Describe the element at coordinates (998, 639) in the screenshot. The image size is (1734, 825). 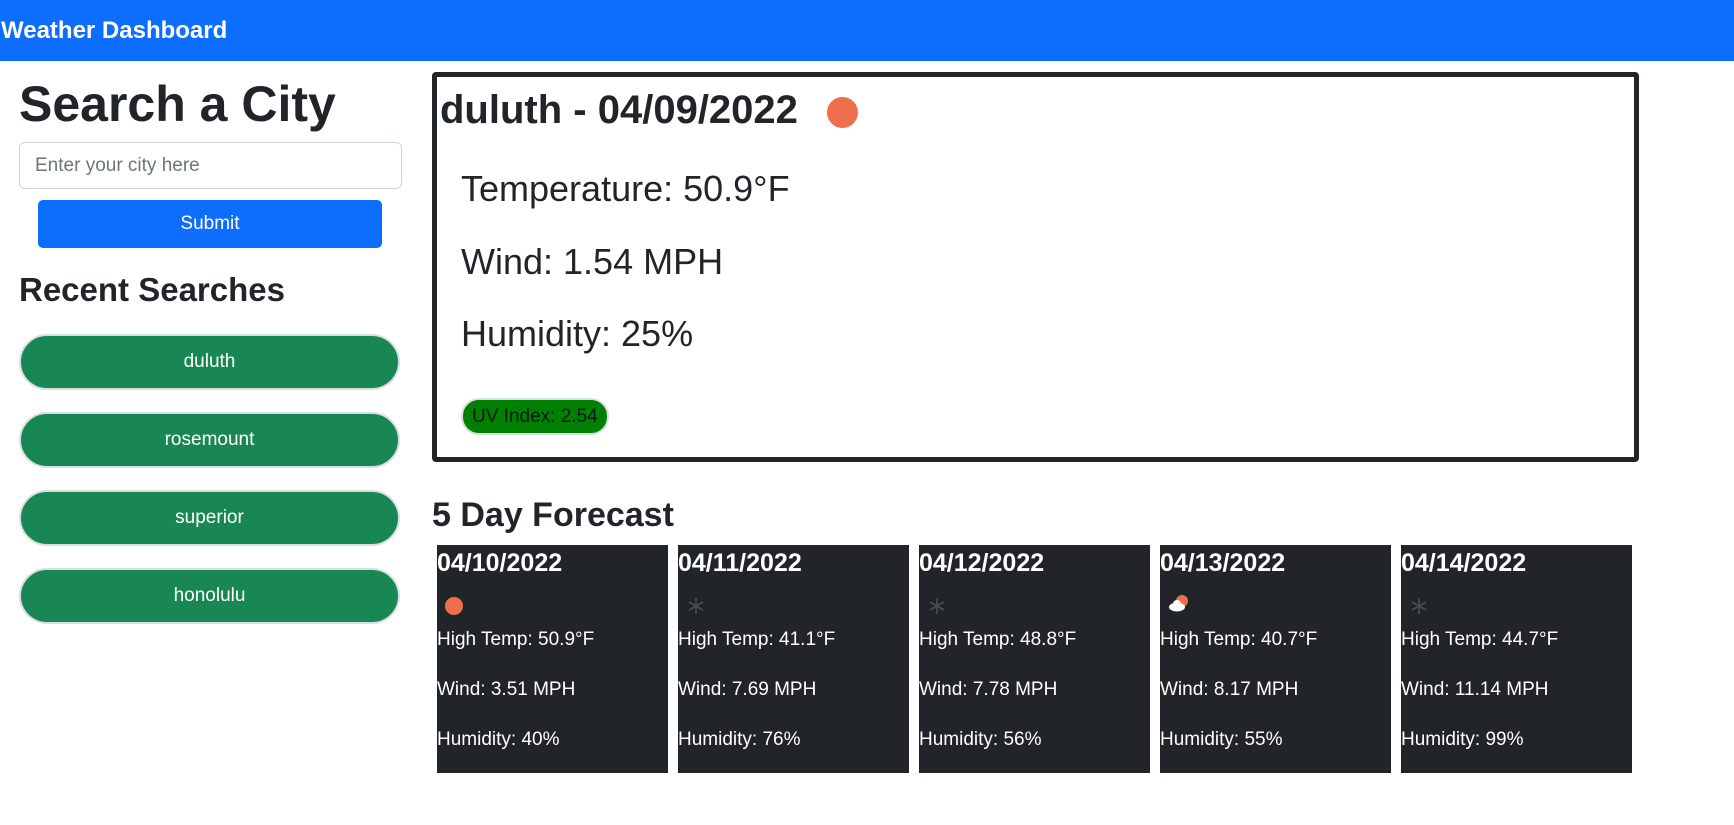
I see `forecast-high-temp: High Temp: 48.8°F` at that location.